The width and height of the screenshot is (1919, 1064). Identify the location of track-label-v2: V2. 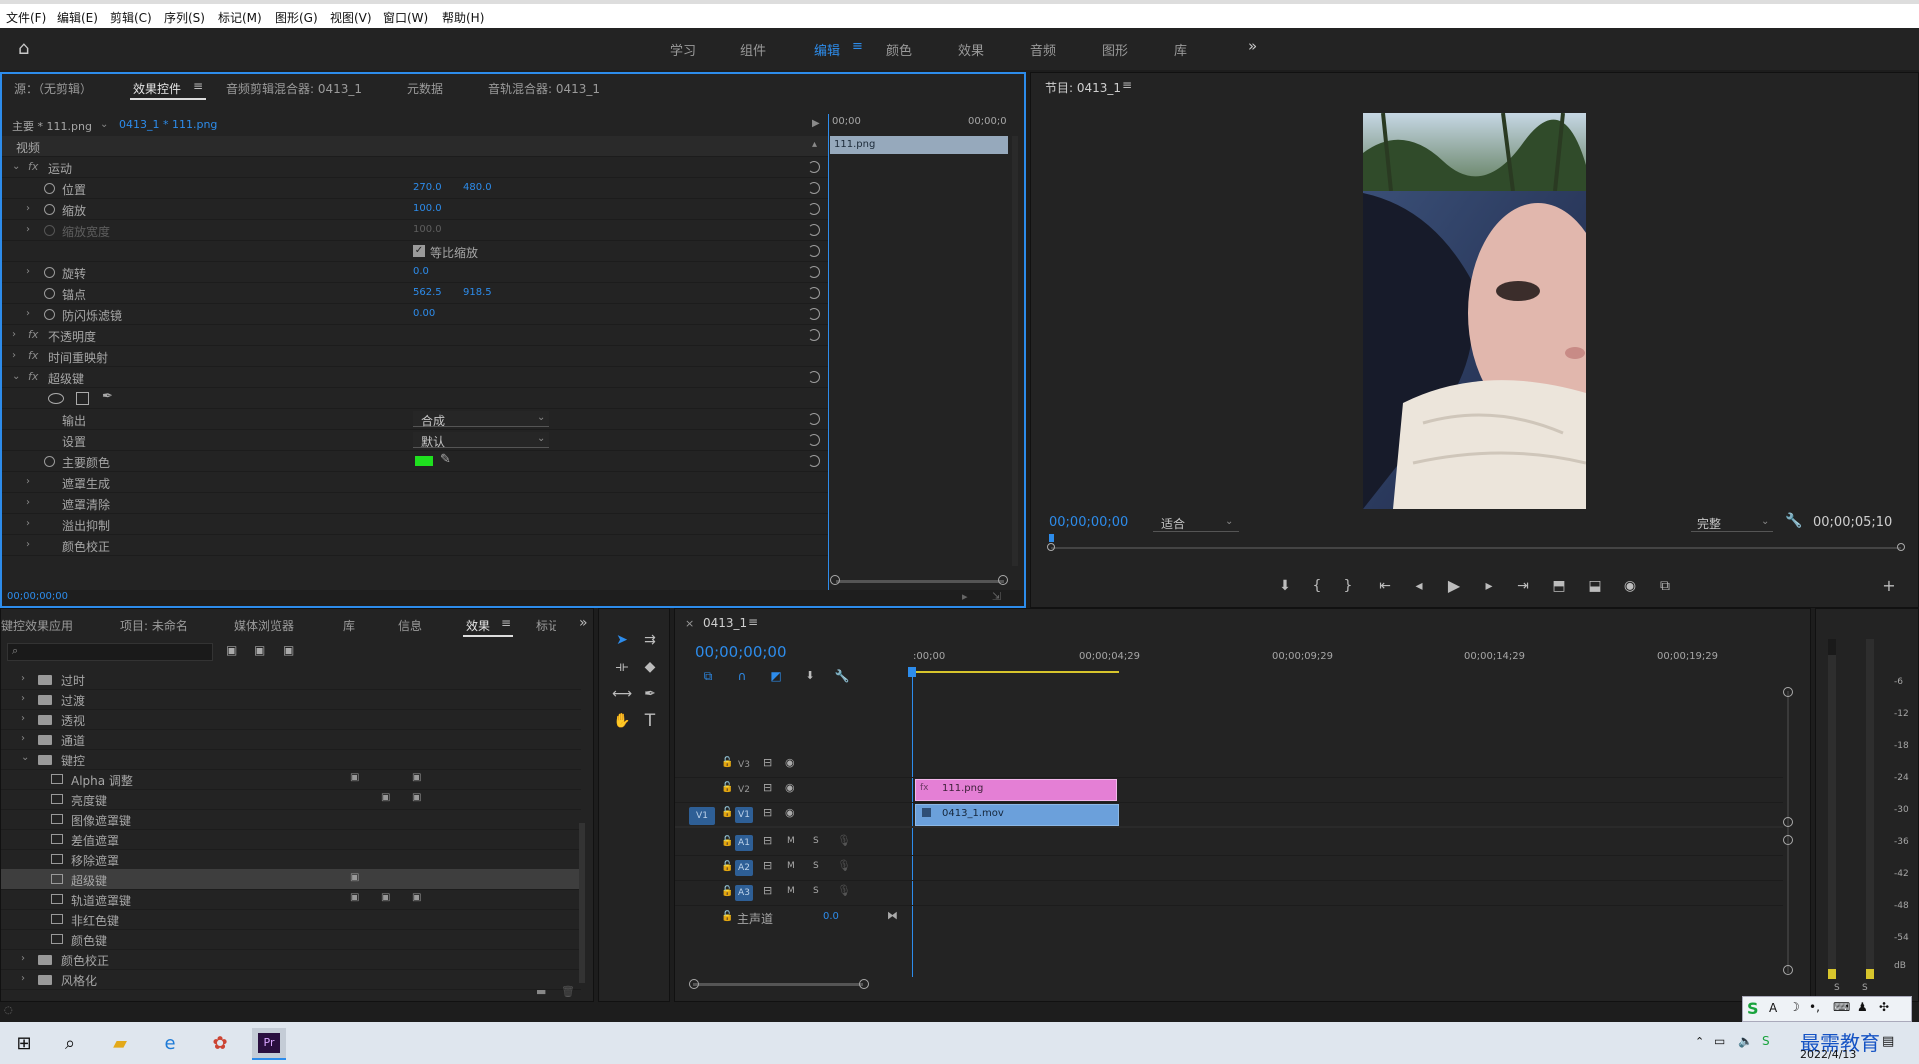
(744, 790).